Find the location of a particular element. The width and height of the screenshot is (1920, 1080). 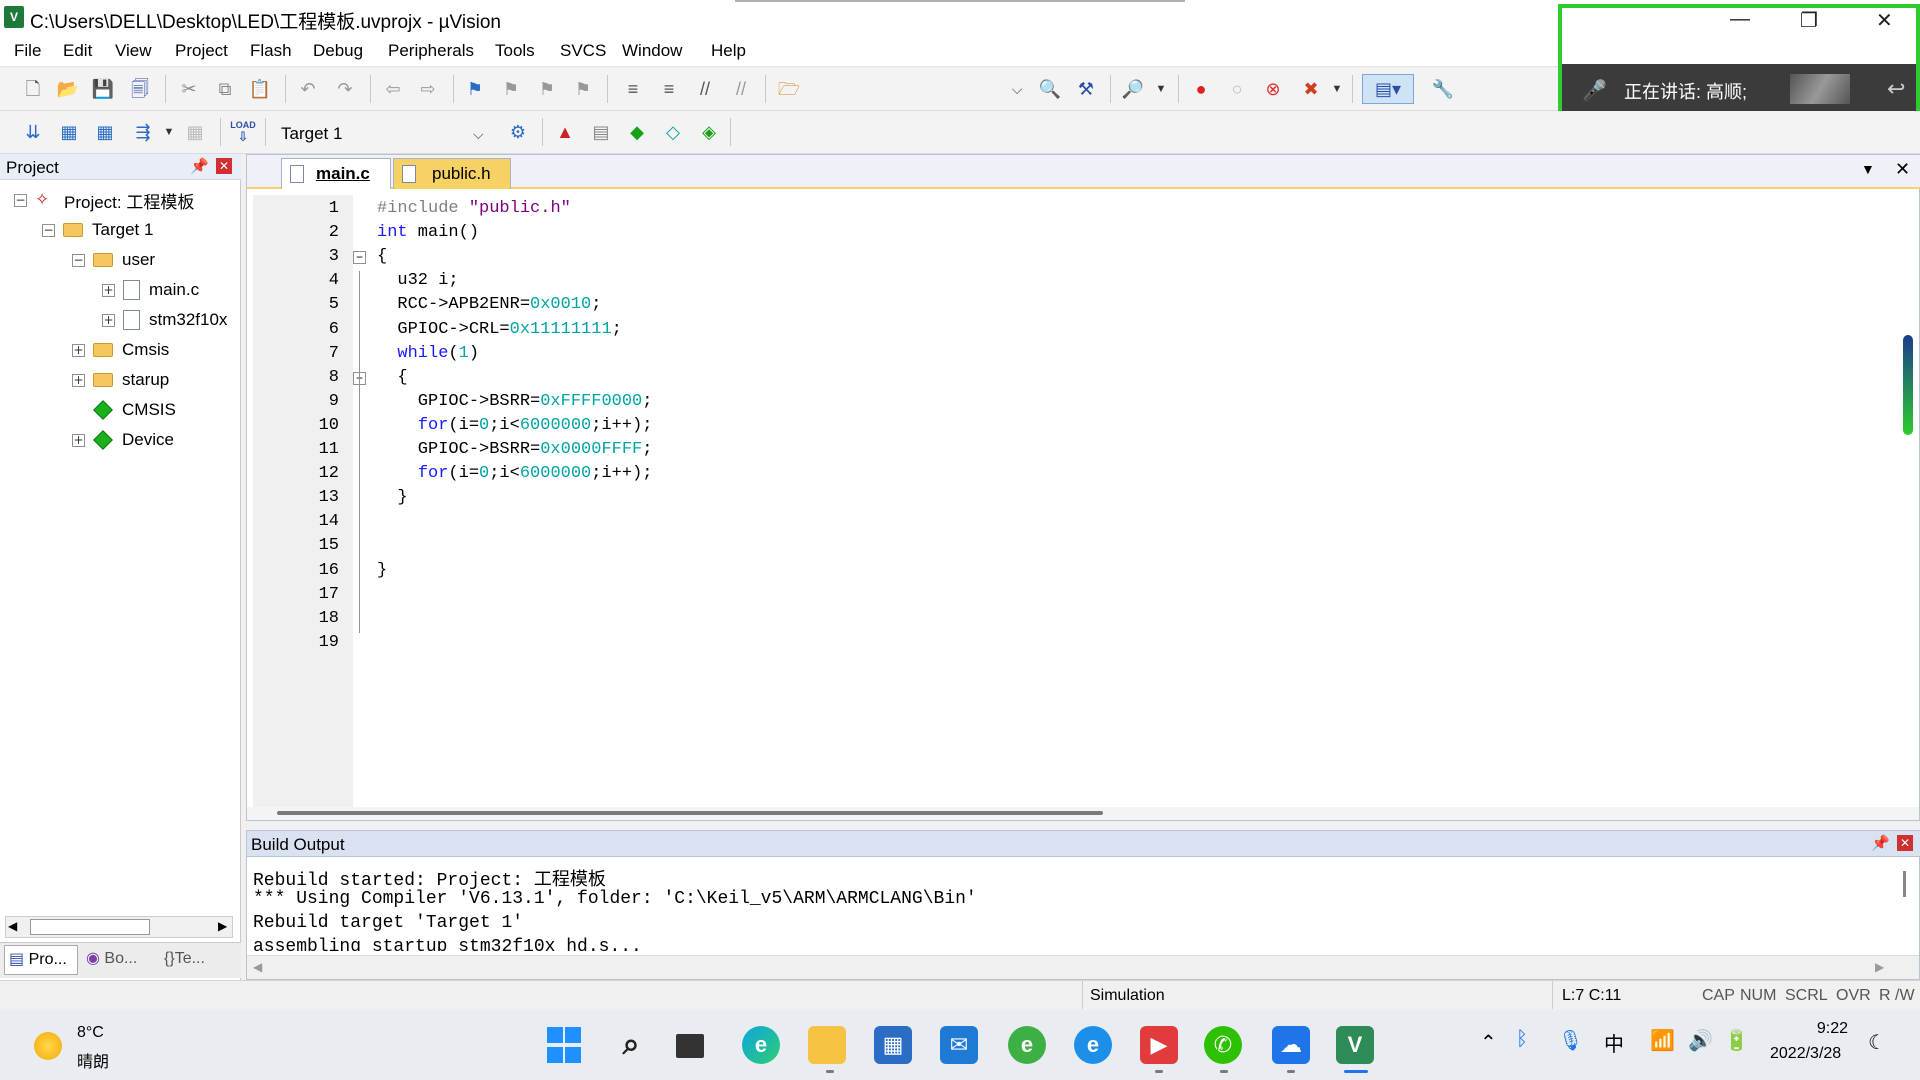

weather-sun-icon is located at coordinates (48, 1046).